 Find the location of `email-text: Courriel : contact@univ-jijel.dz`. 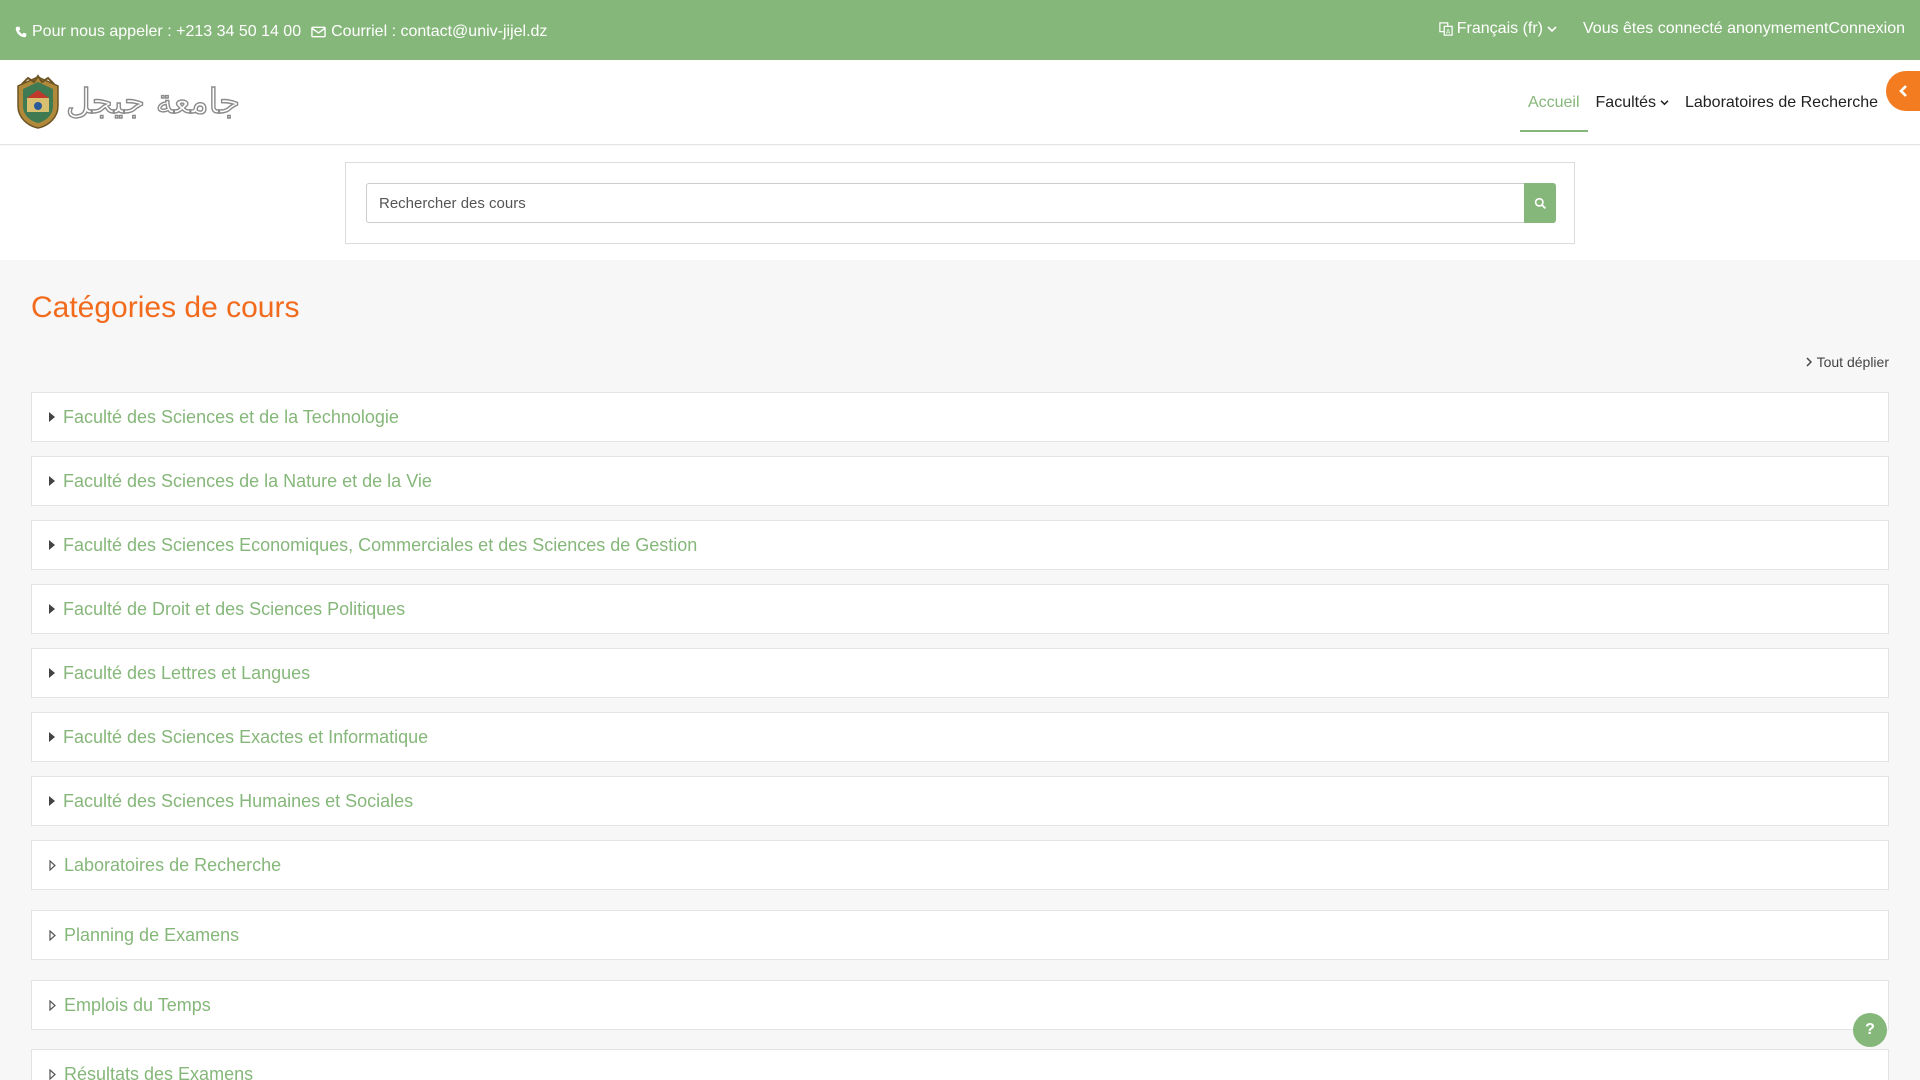

email-text: Courriel : contact@univ-jijel.dz is located at coordinates (439, 32).